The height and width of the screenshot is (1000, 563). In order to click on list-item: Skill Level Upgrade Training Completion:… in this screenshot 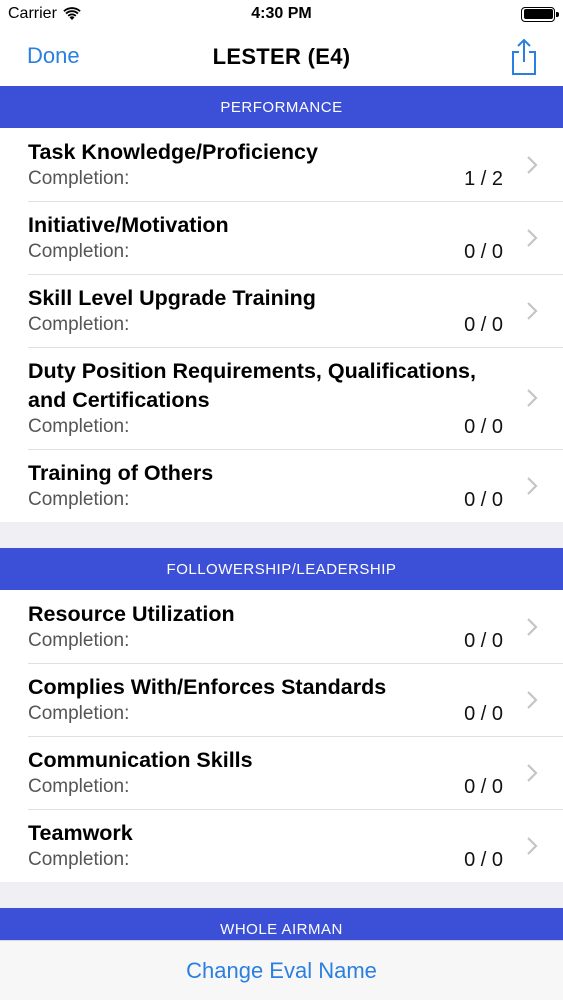, I will do `click(281, 310)`.